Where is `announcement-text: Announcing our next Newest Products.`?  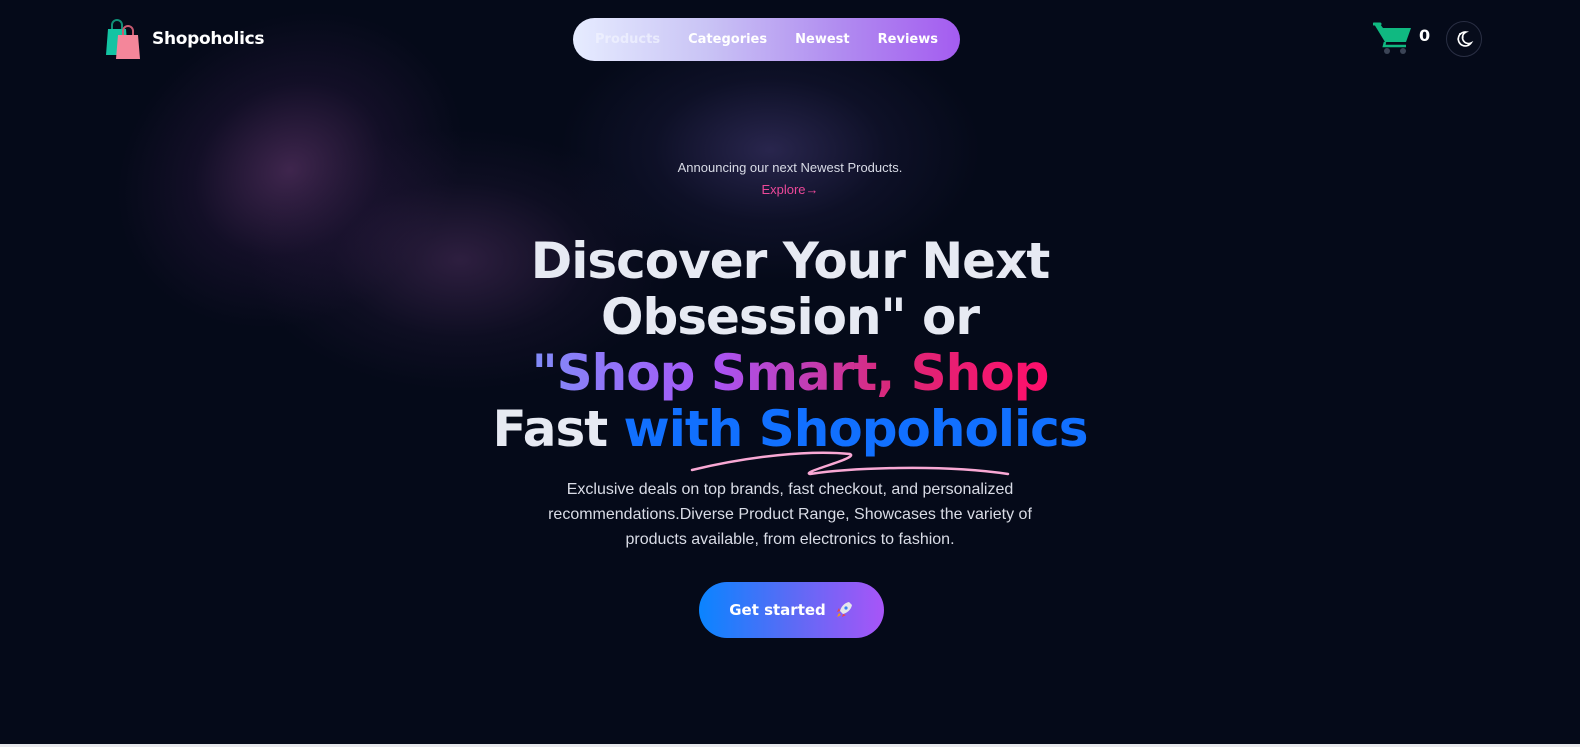
announcement-text: Announcing our next Newest Products. is located at coordinates (790, 167).